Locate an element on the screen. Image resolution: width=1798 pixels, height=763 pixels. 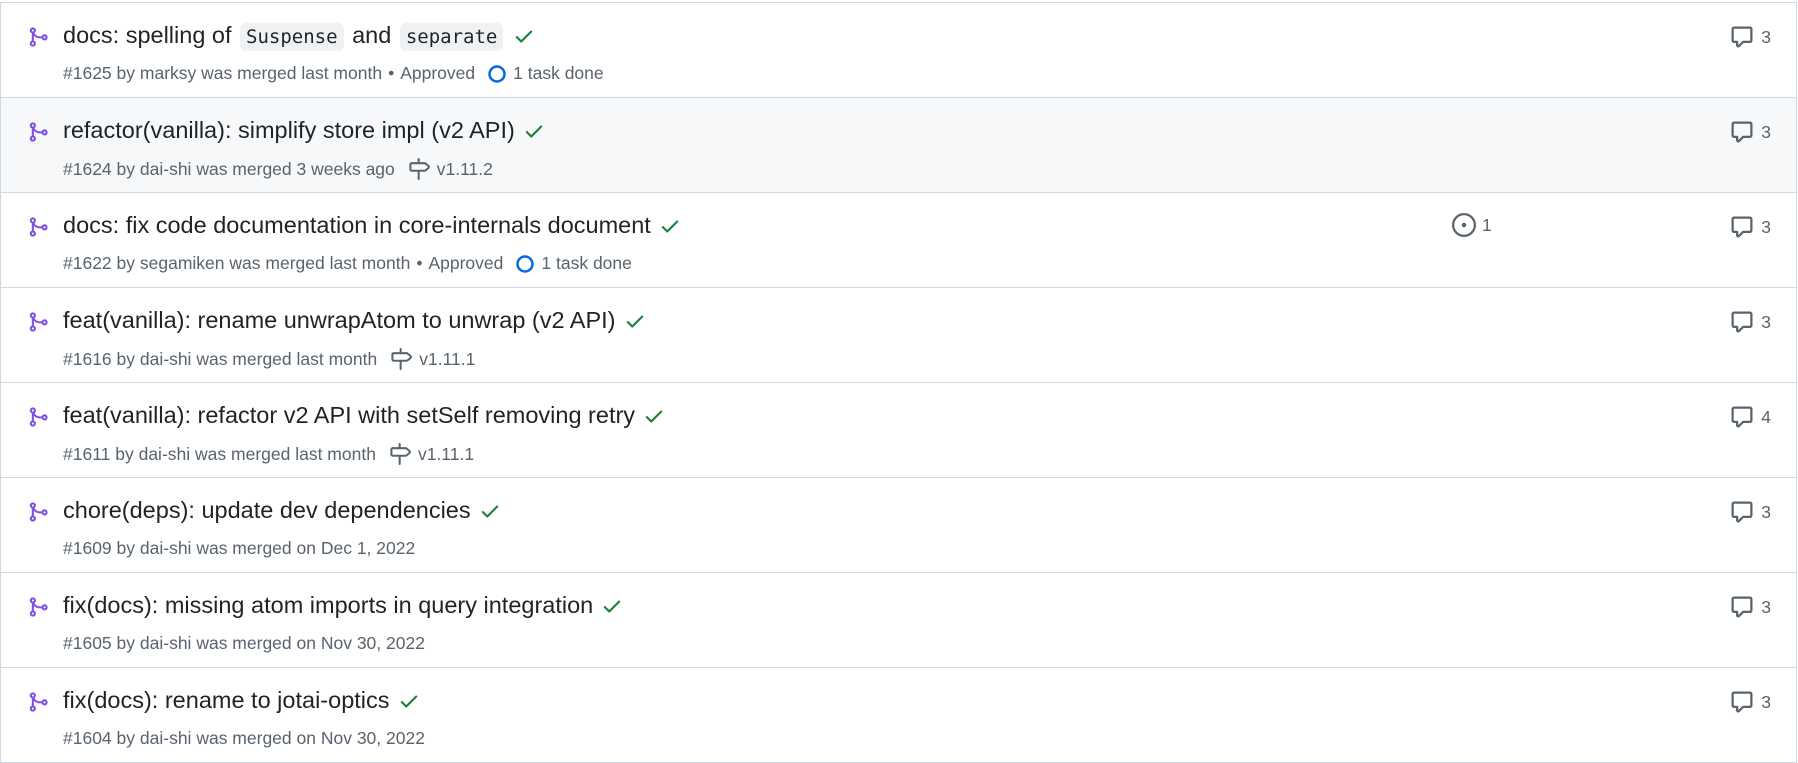
pr-number: #1605 is located at coordinates (87, 643).